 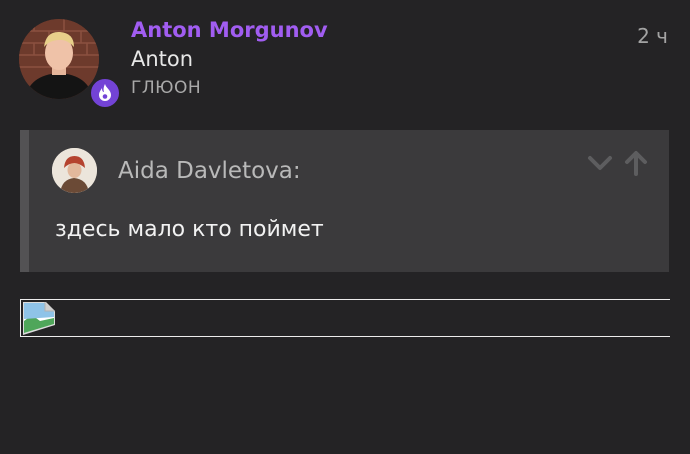 What do you see at coordinates (652, 36) in the screenshot?
I see `post-date: 2 ч` at bounding box center [652, 36].